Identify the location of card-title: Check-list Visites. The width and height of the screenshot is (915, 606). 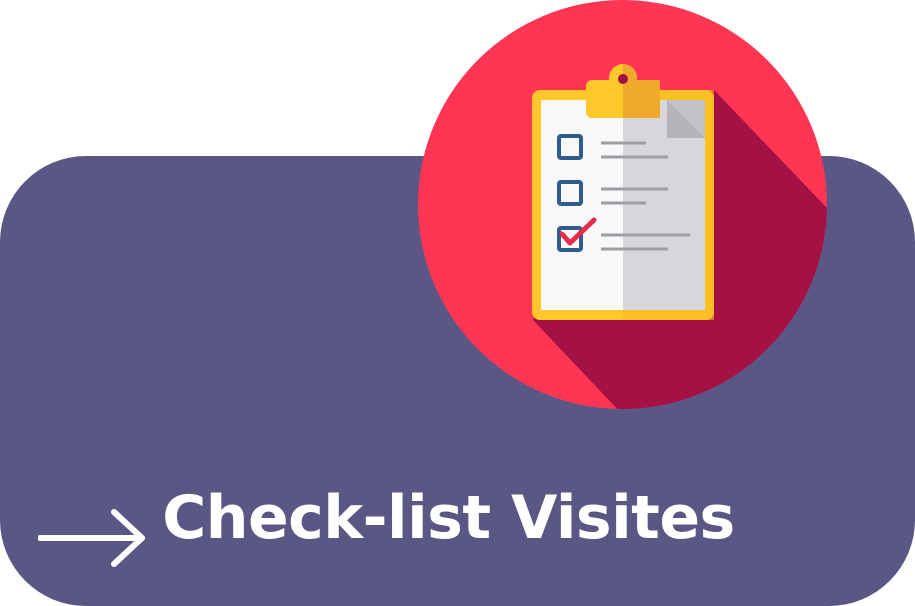
(448, 518).